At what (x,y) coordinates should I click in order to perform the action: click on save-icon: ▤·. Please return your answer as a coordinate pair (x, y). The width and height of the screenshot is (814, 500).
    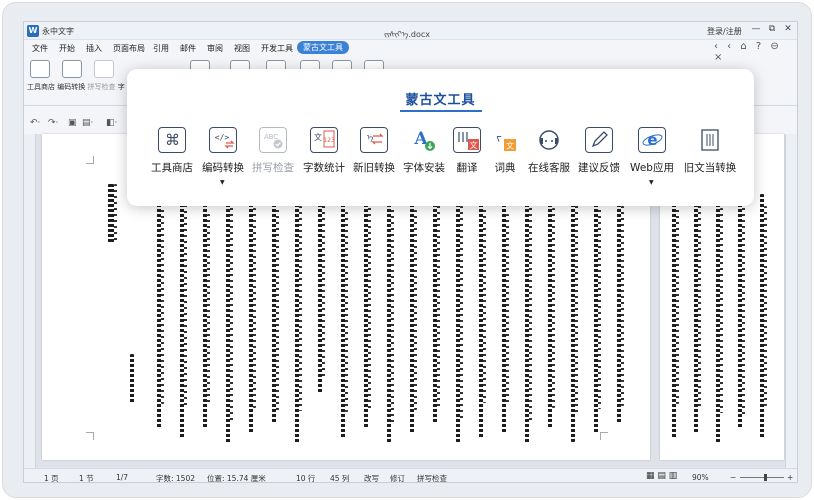
    Looking at the image, I should click on (87, 123).